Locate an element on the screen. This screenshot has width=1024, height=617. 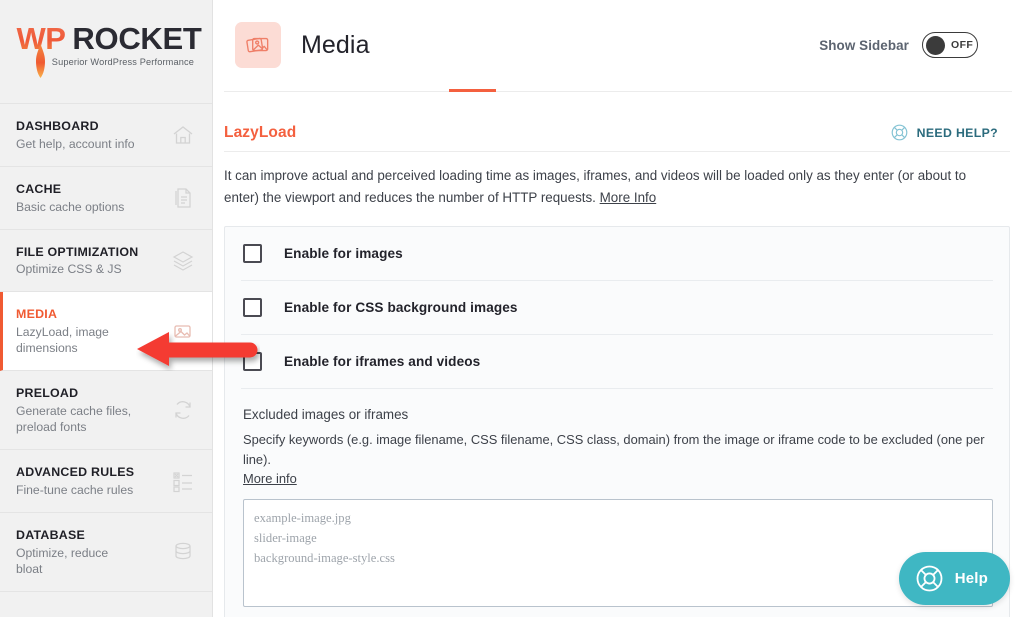
sidebar-item-media: MEDIA LazyLoad, image dimensions is located at coordinates (106, 332).